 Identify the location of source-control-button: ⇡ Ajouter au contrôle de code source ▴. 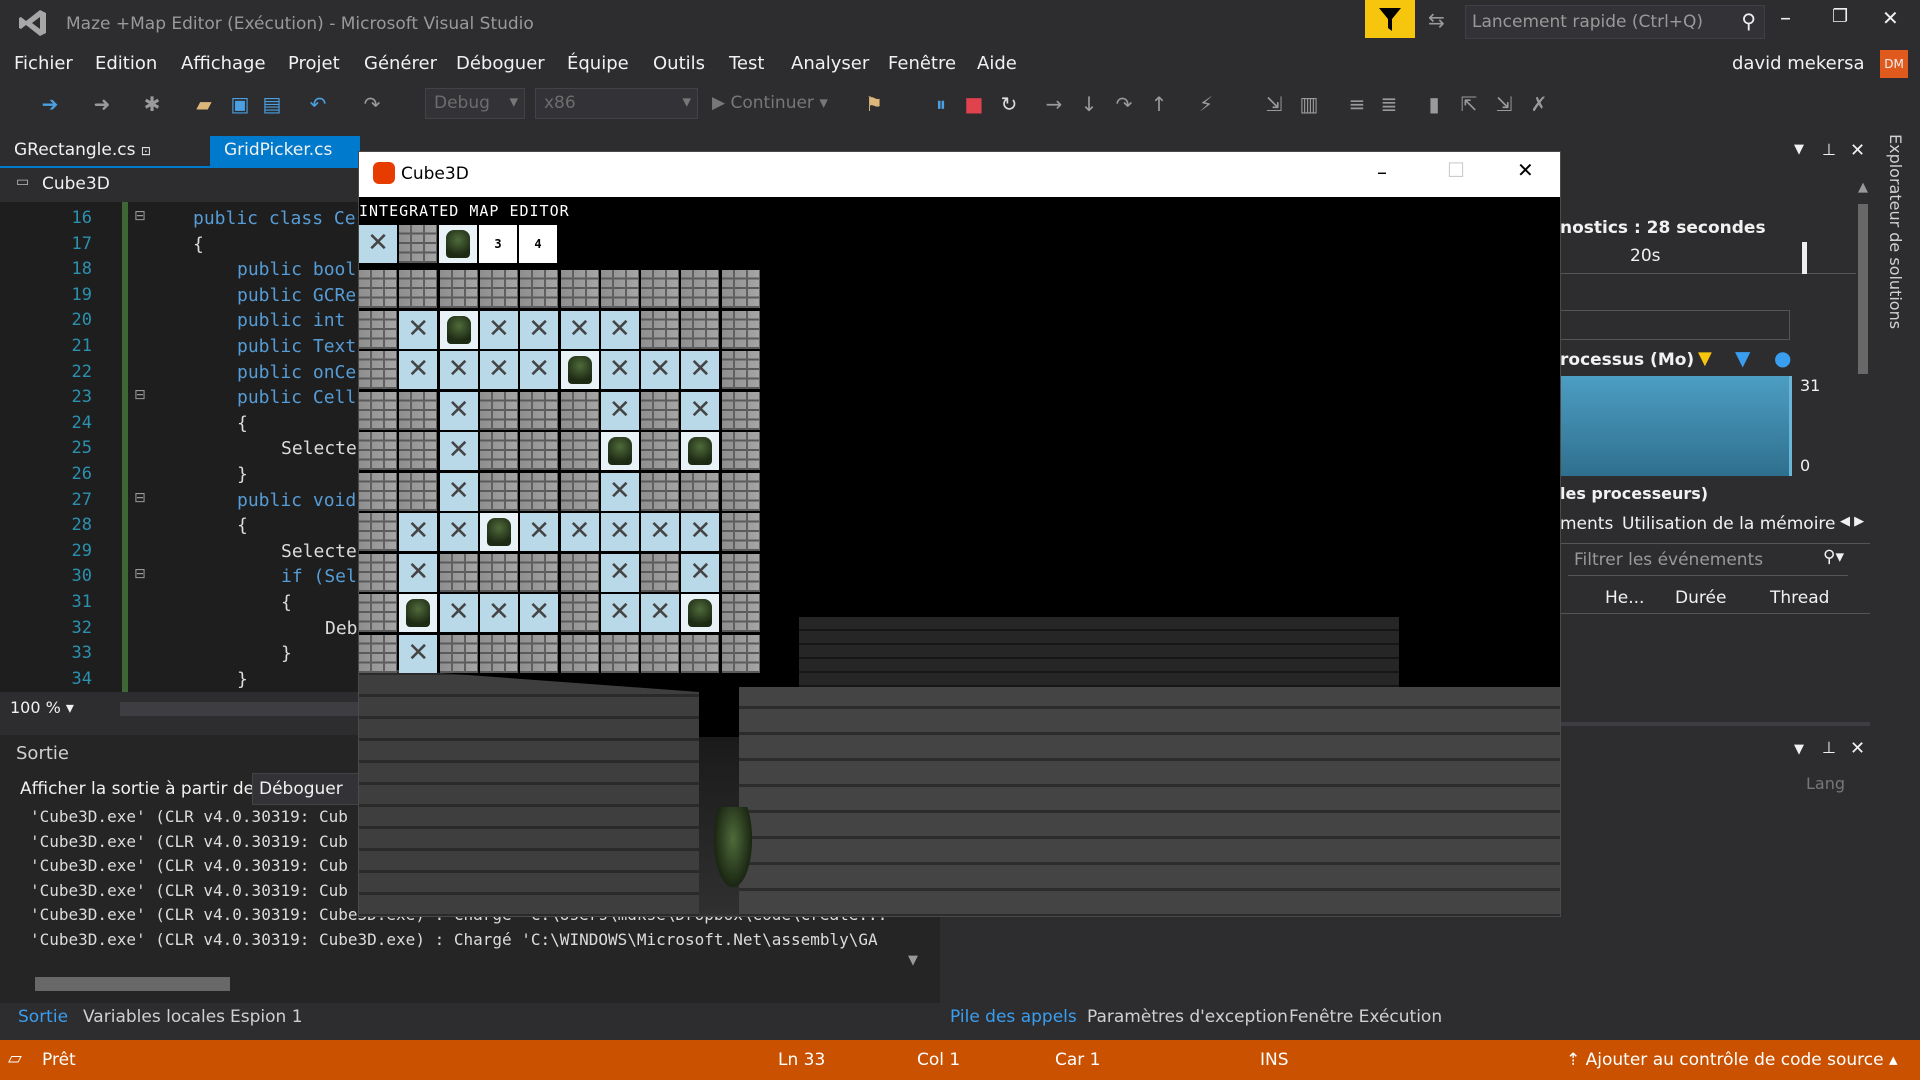
(1732, 1060).